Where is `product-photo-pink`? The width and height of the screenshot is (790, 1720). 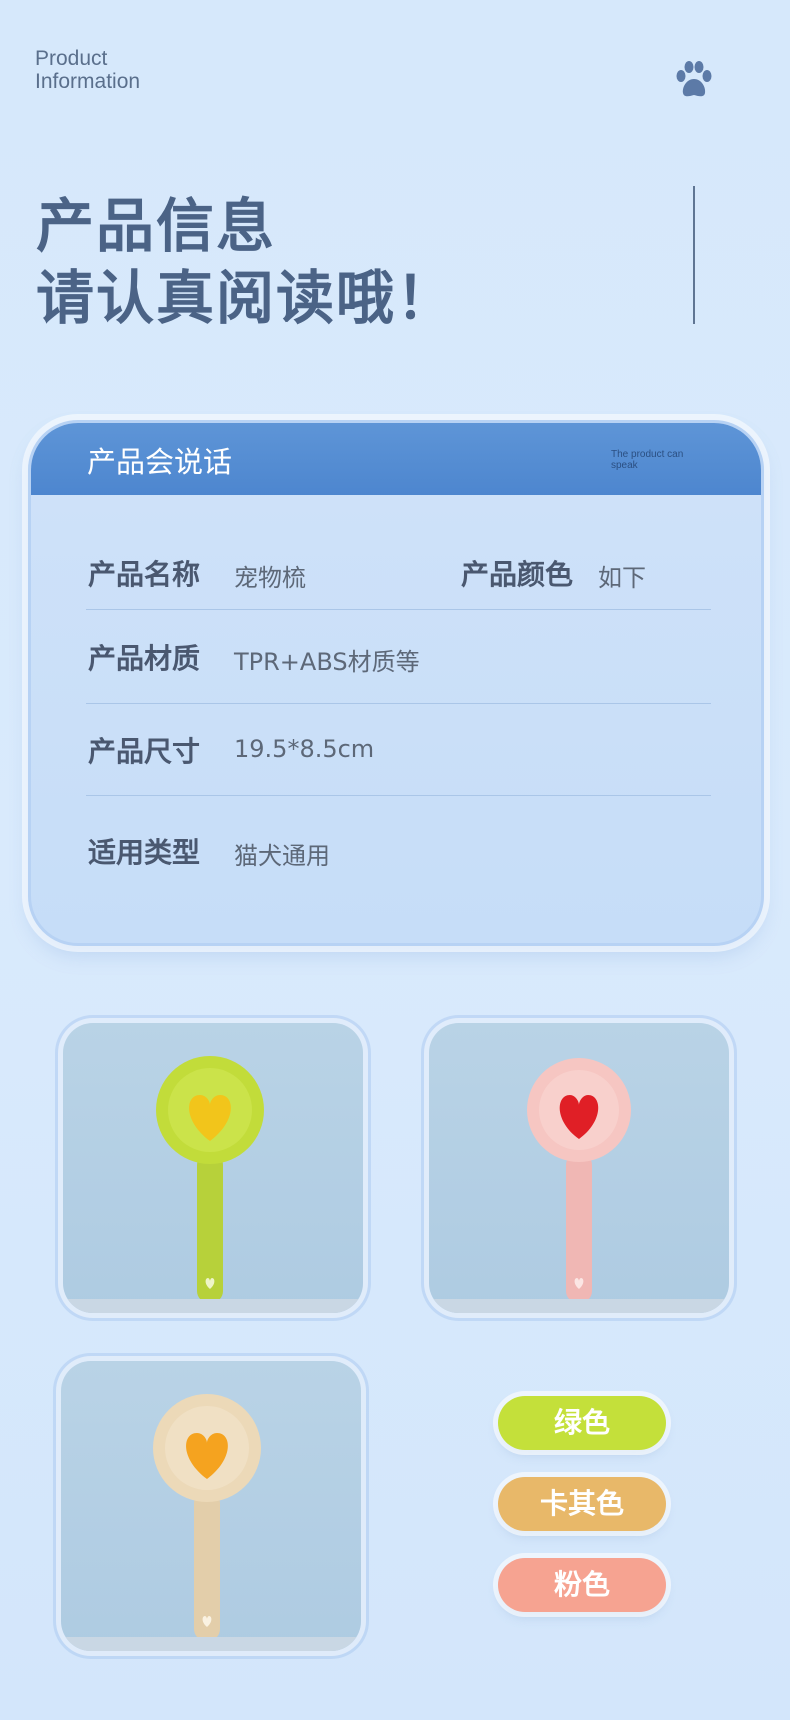
product-photo-pink is located at coordinates (579, 1168).